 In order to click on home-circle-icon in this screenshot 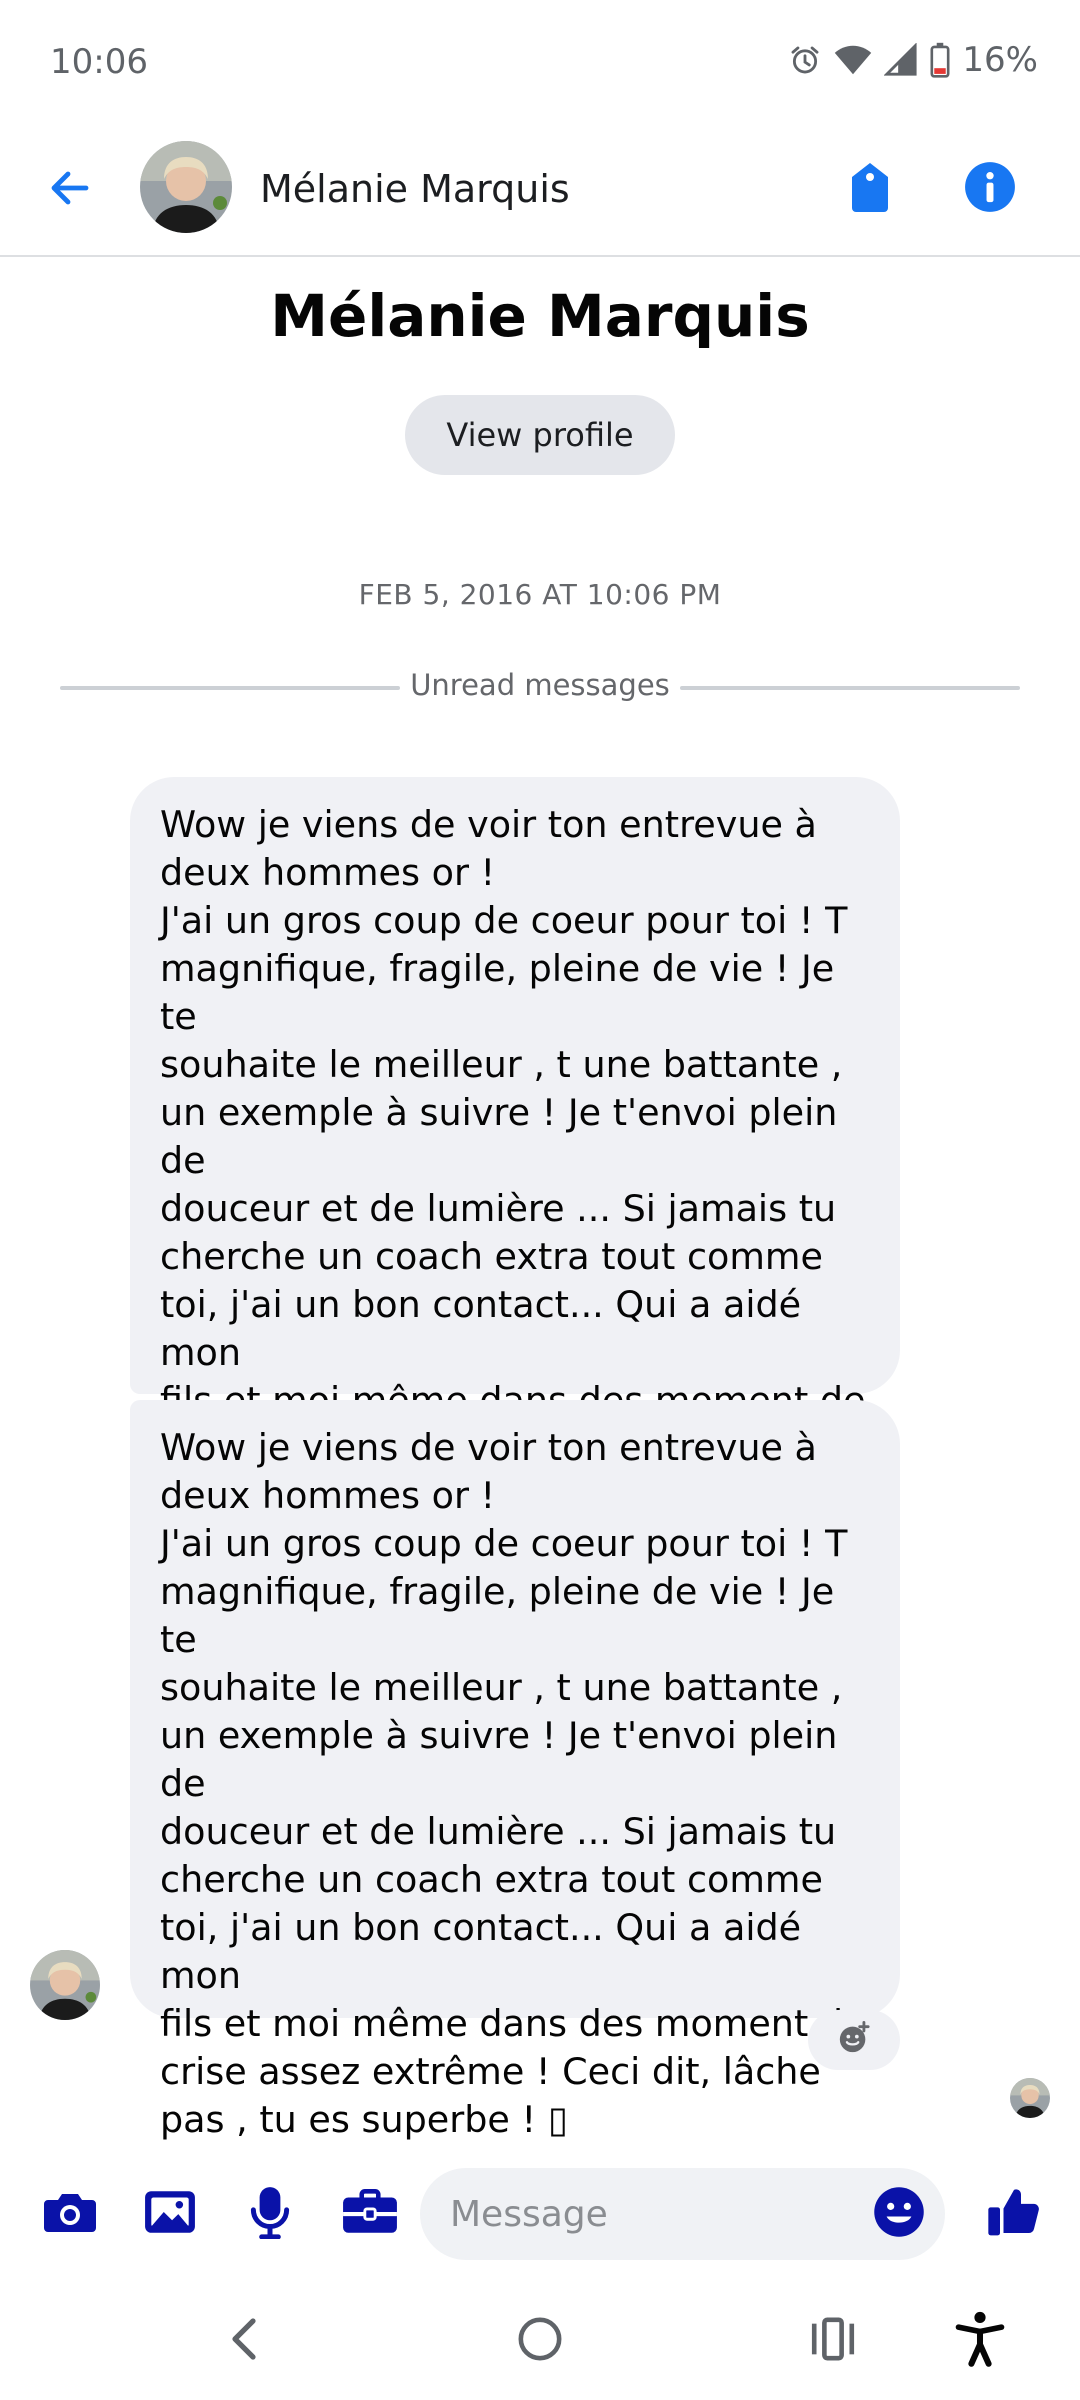, I will do `click(540, 2341)`.